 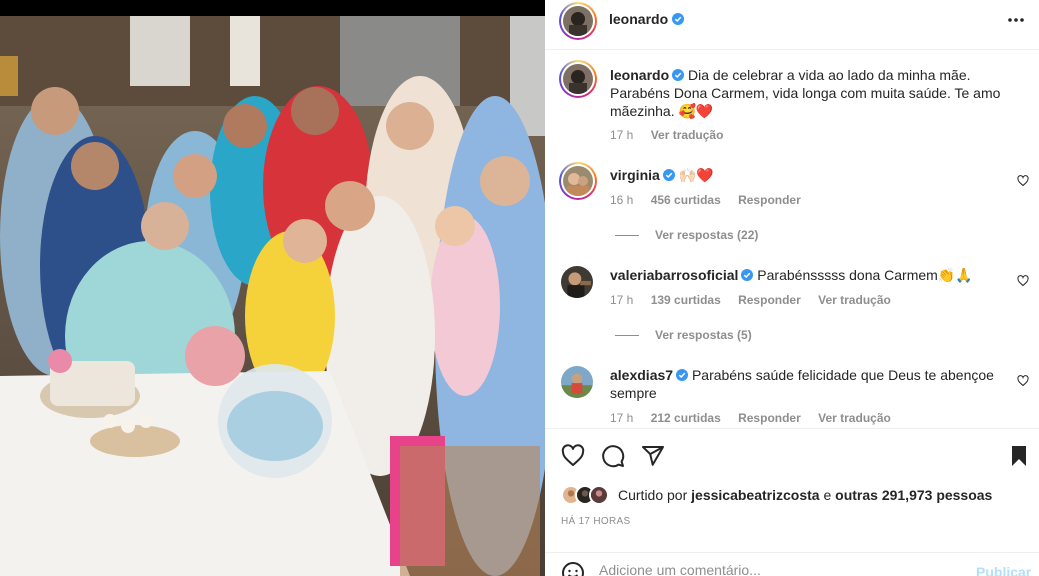 I want to click on author-avatar, so click(x=578, y=21).